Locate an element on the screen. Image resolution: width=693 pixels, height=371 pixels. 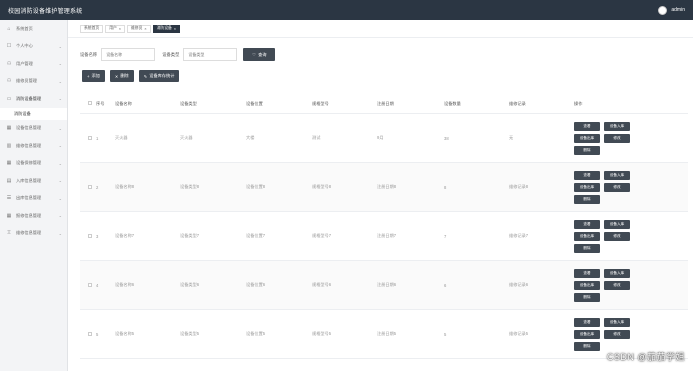
search-form: 设备名称 设备类型 ♡ 查询 is located at coordinates (178, 54).